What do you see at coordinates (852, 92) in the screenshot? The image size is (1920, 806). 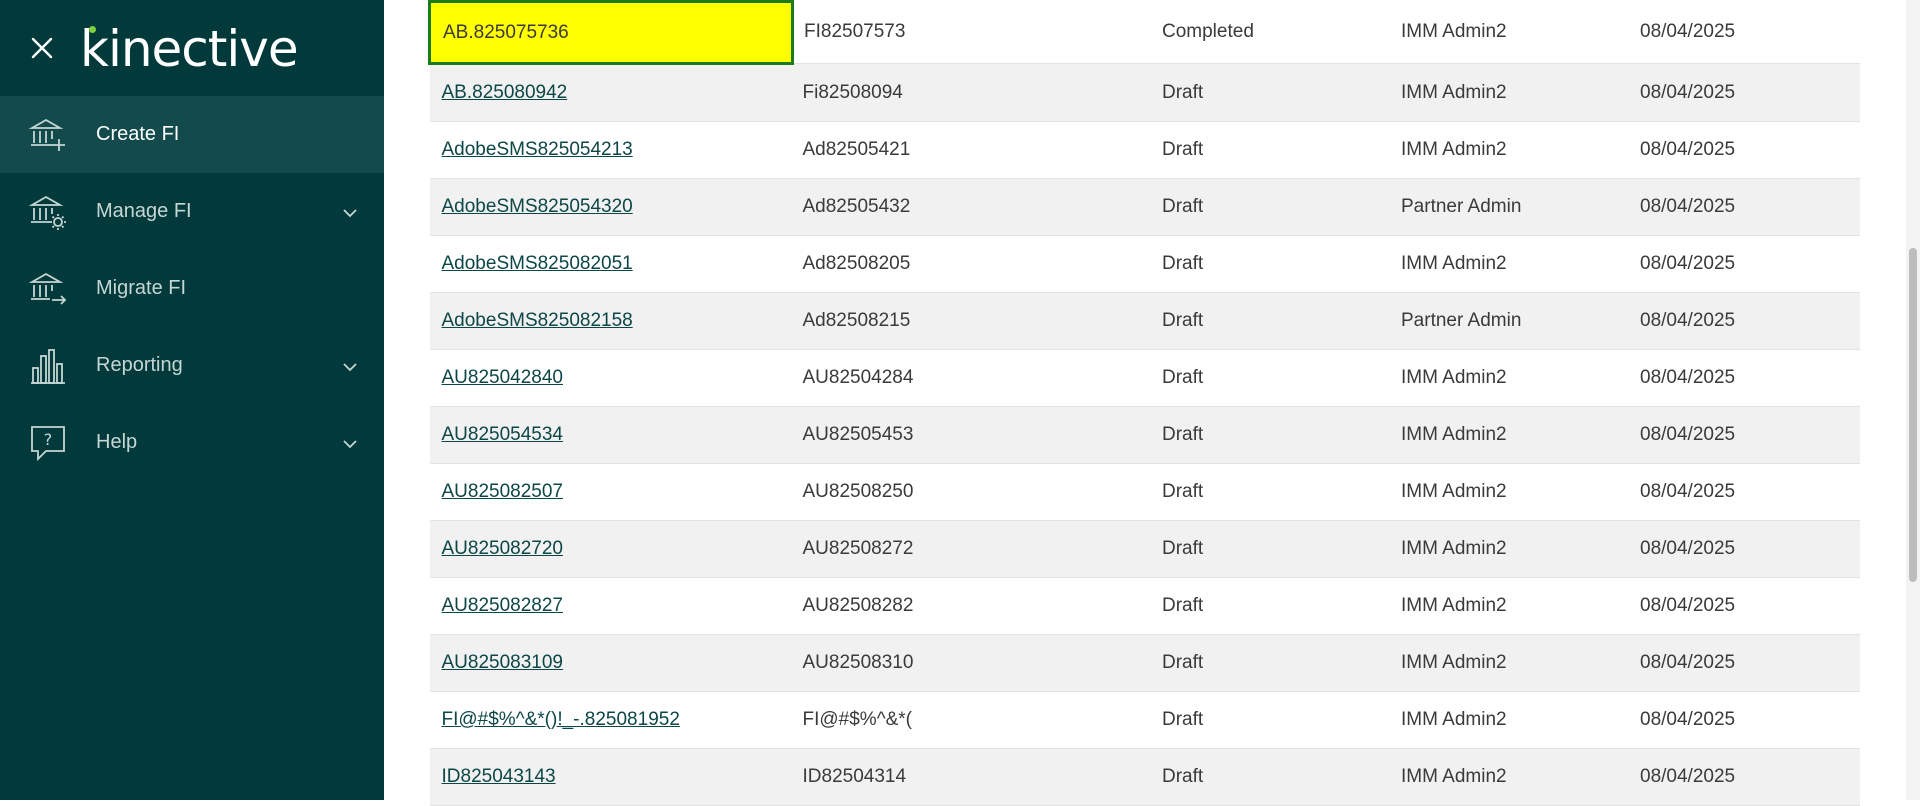 I see `fi-code-text: Fi82508094` at bounding box center [852, 92].